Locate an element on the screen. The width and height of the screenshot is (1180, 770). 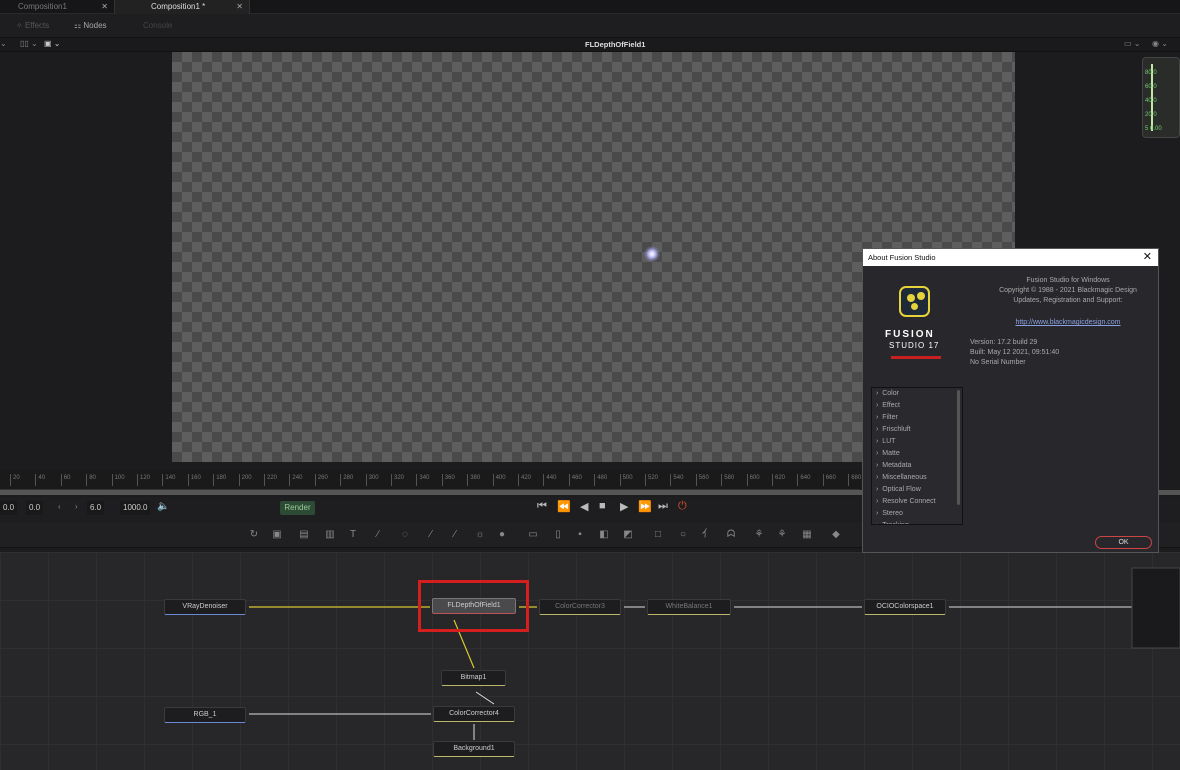
plugin-category: › Matte is located at coordinates (917, 454).